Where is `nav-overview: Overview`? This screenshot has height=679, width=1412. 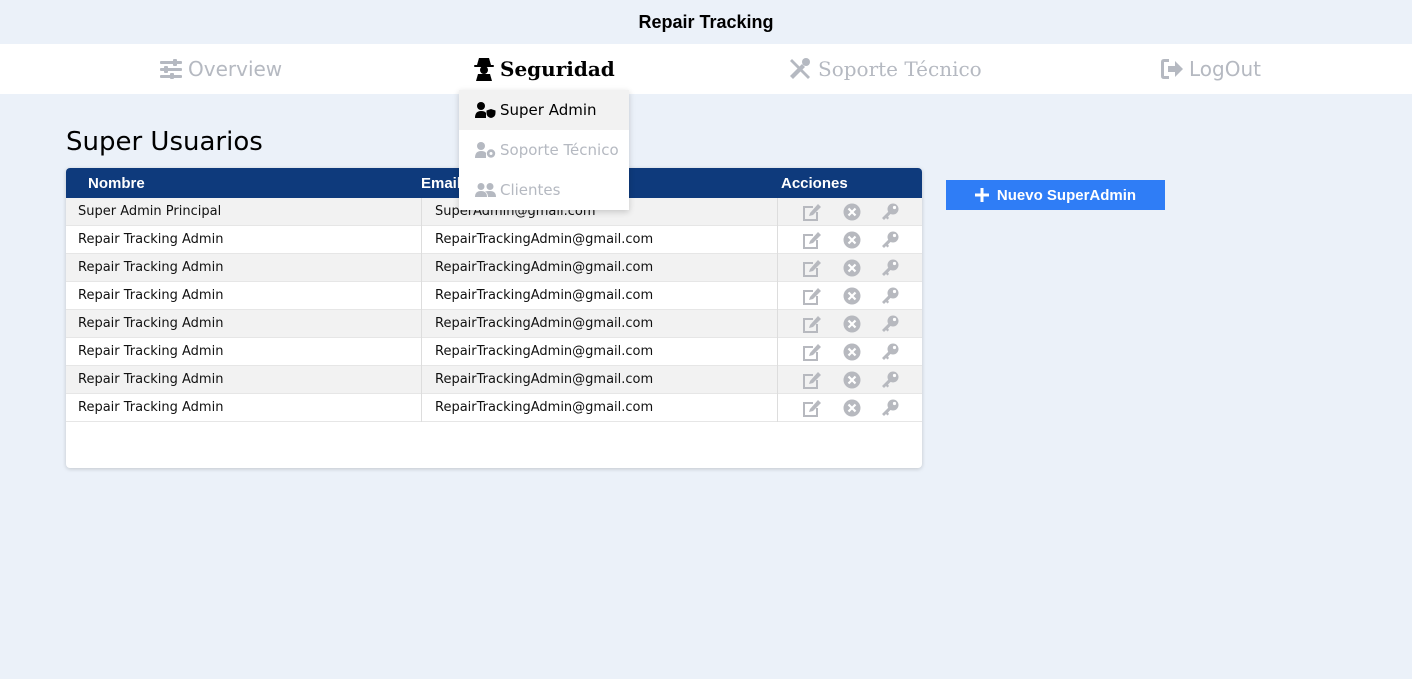 nav-overview: Overview is located at coordinates (221, 69).